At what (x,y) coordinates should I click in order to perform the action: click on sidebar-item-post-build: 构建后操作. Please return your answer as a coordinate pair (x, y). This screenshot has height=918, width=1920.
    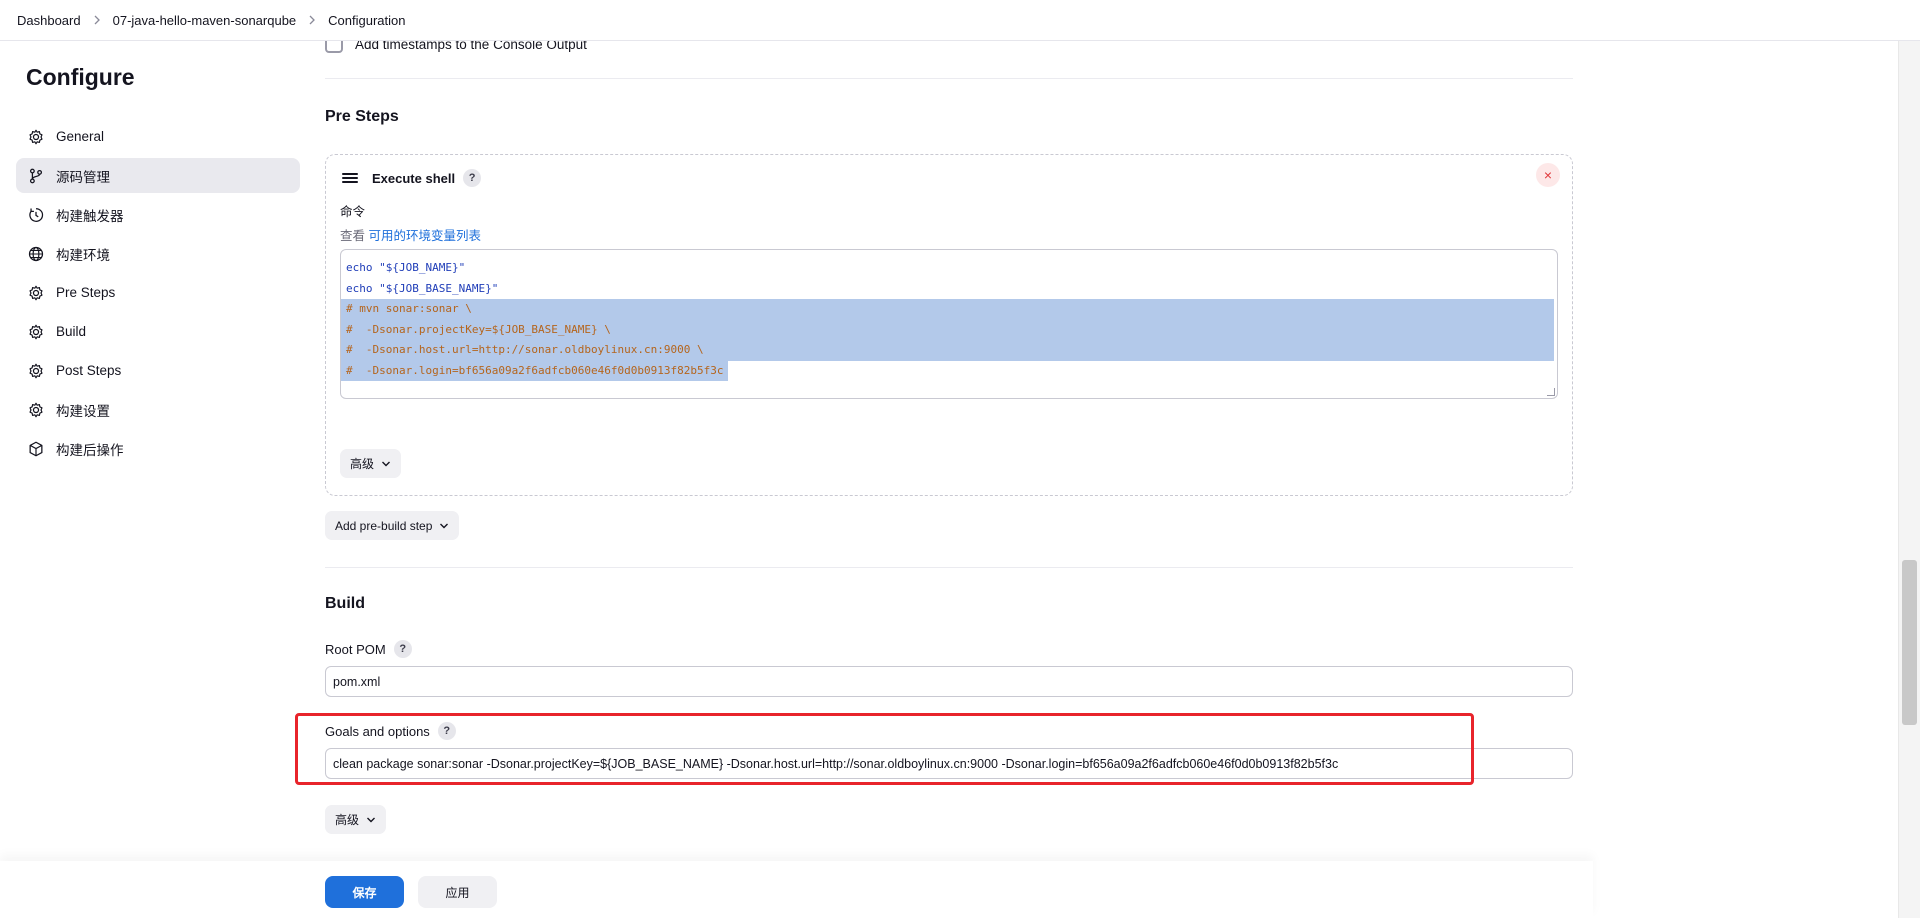
    Looking at the image, I should click on (158, 448).